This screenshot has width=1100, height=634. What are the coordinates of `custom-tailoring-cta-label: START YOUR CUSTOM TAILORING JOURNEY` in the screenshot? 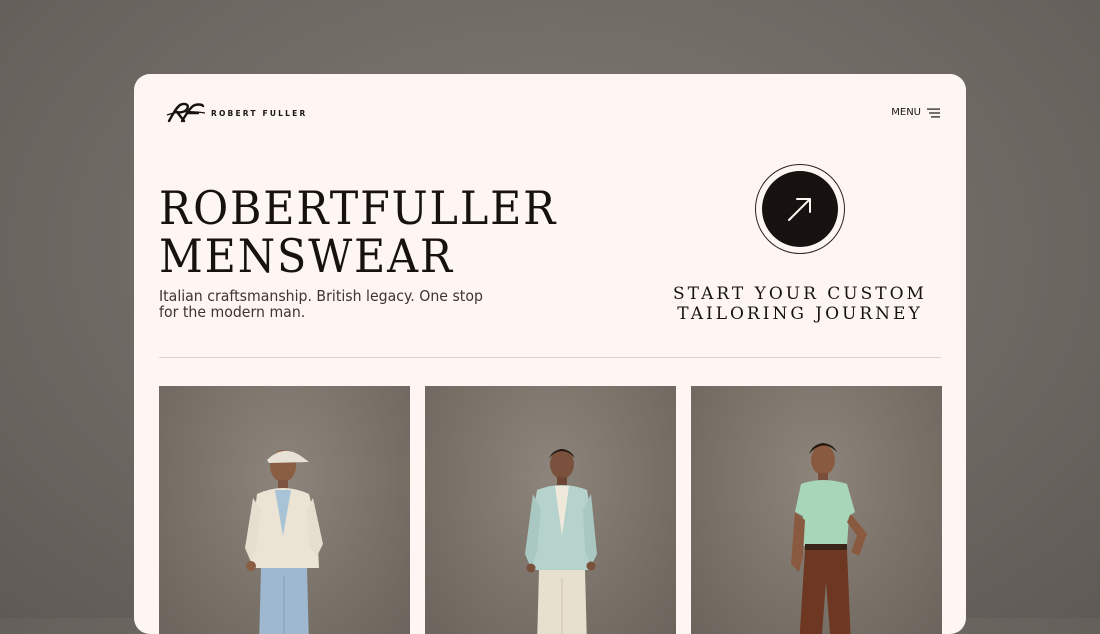 It's located at (800, 304).